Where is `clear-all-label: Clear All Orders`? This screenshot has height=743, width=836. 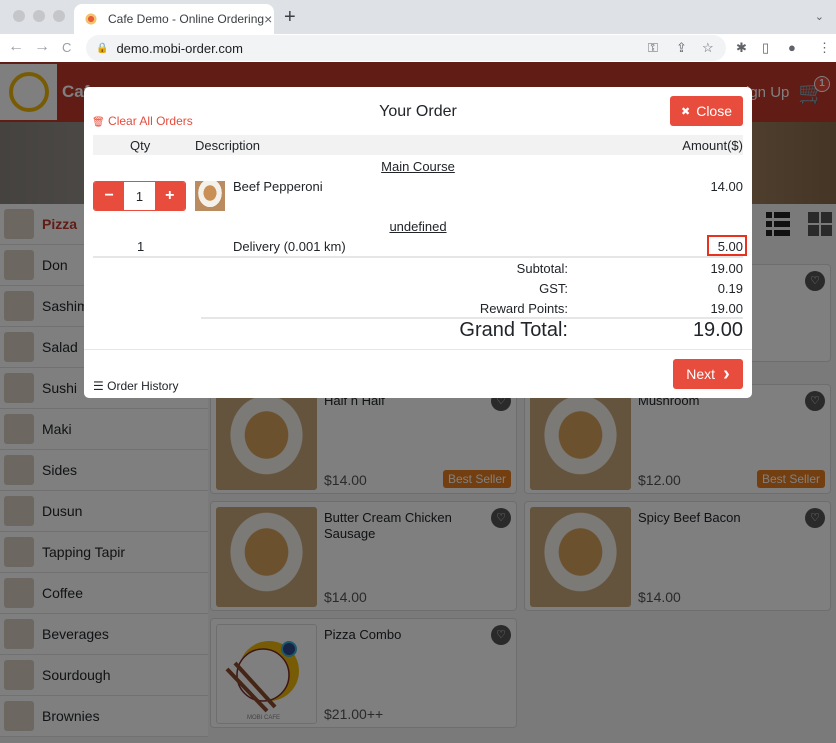
clear-all-label: Clear All Orders is located at coordinates (150, 121).